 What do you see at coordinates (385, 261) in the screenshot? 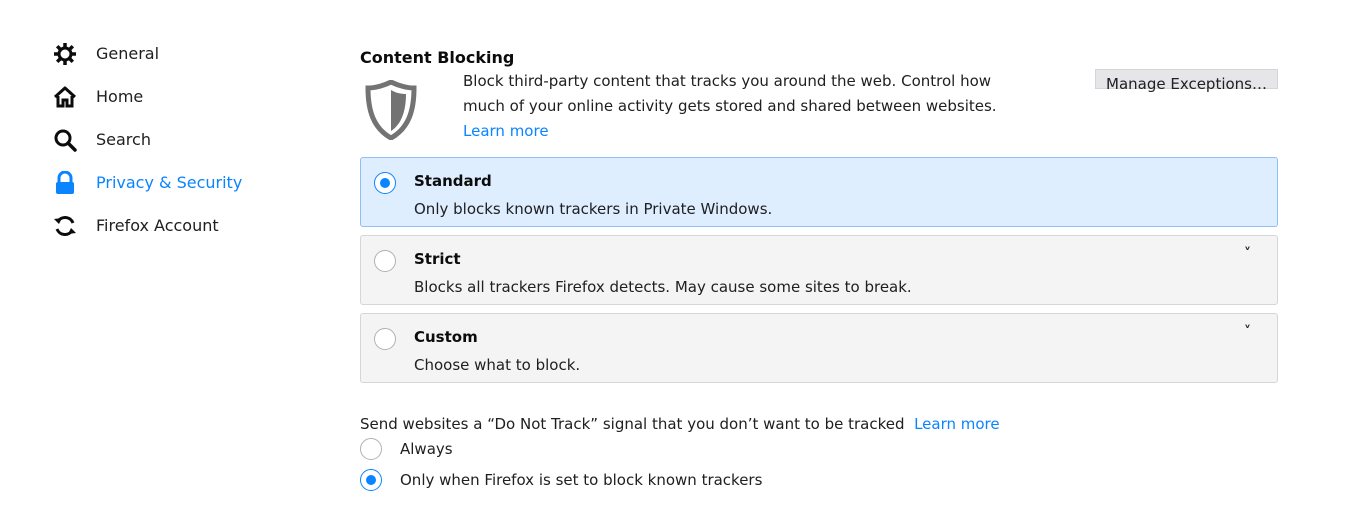
I see `strict-radio` at bounding box center [385, 261].